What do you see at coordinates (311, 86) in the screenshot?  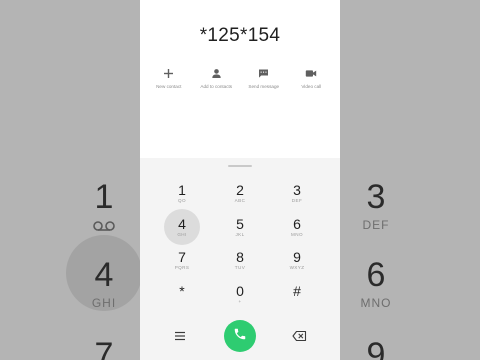 I see `action-label: Video call` at bounding box center [311, 86].